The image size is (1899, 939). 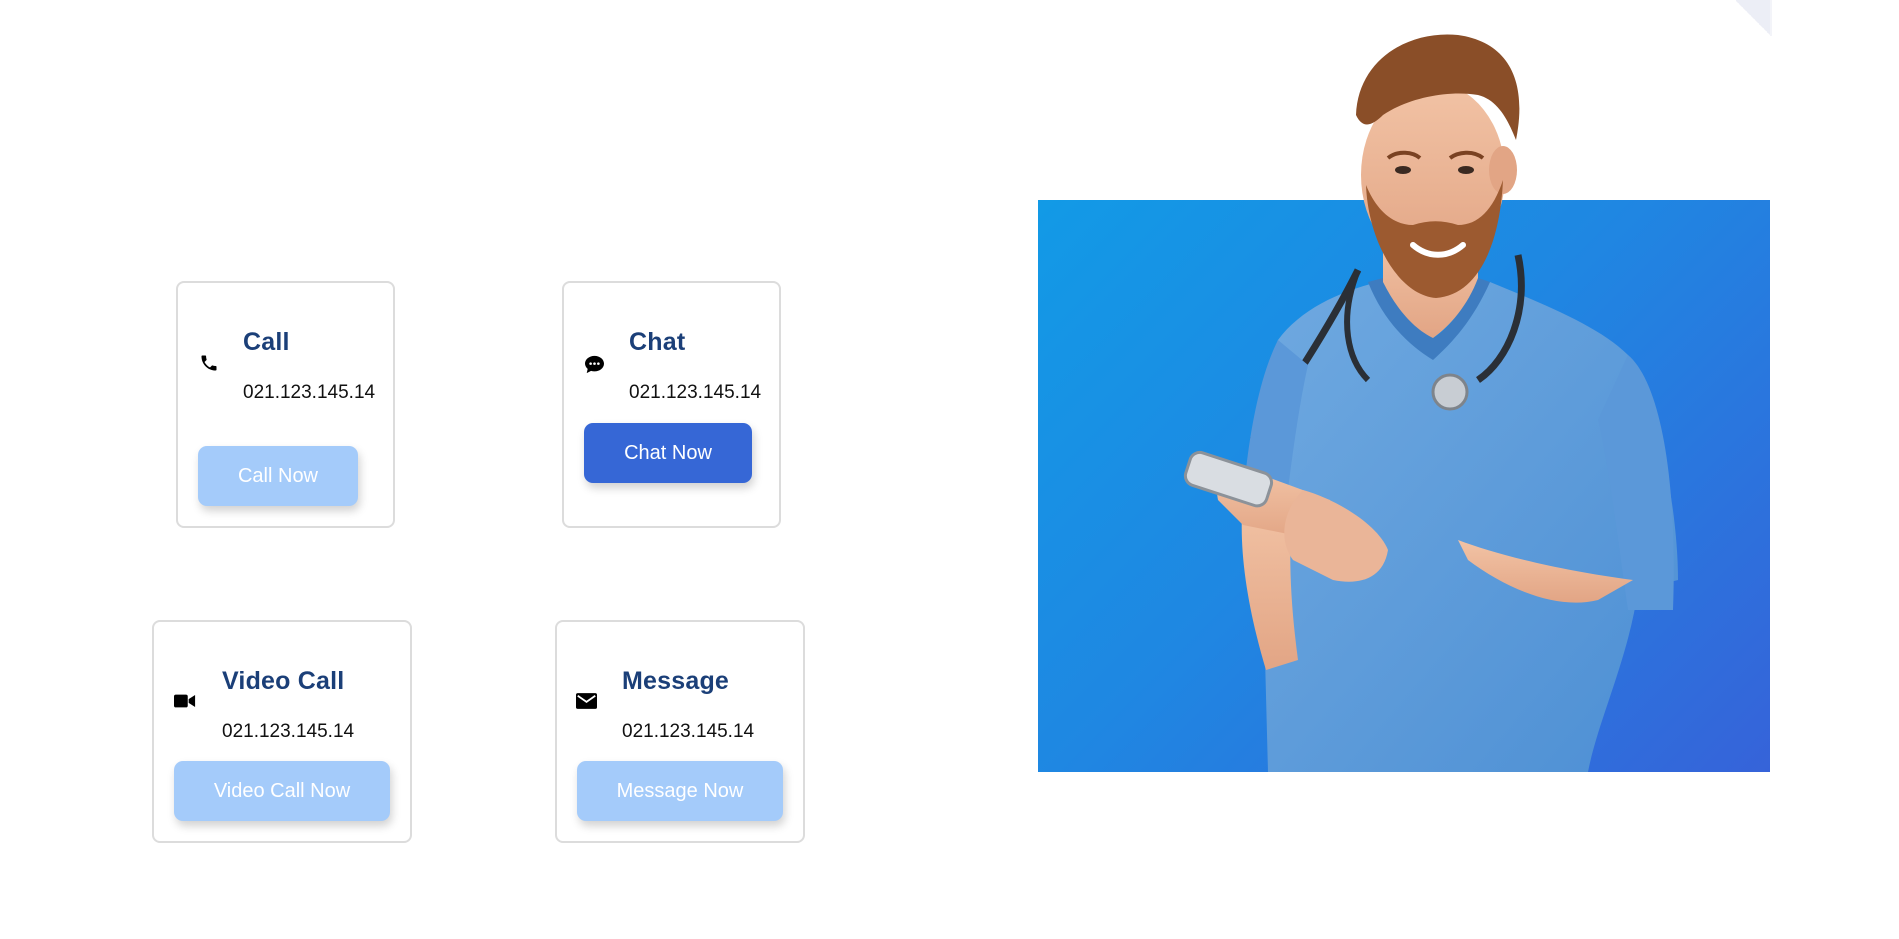 I want to click on message-card: Message 021.123.145.14 Message Now, so click(x=680, y=731).